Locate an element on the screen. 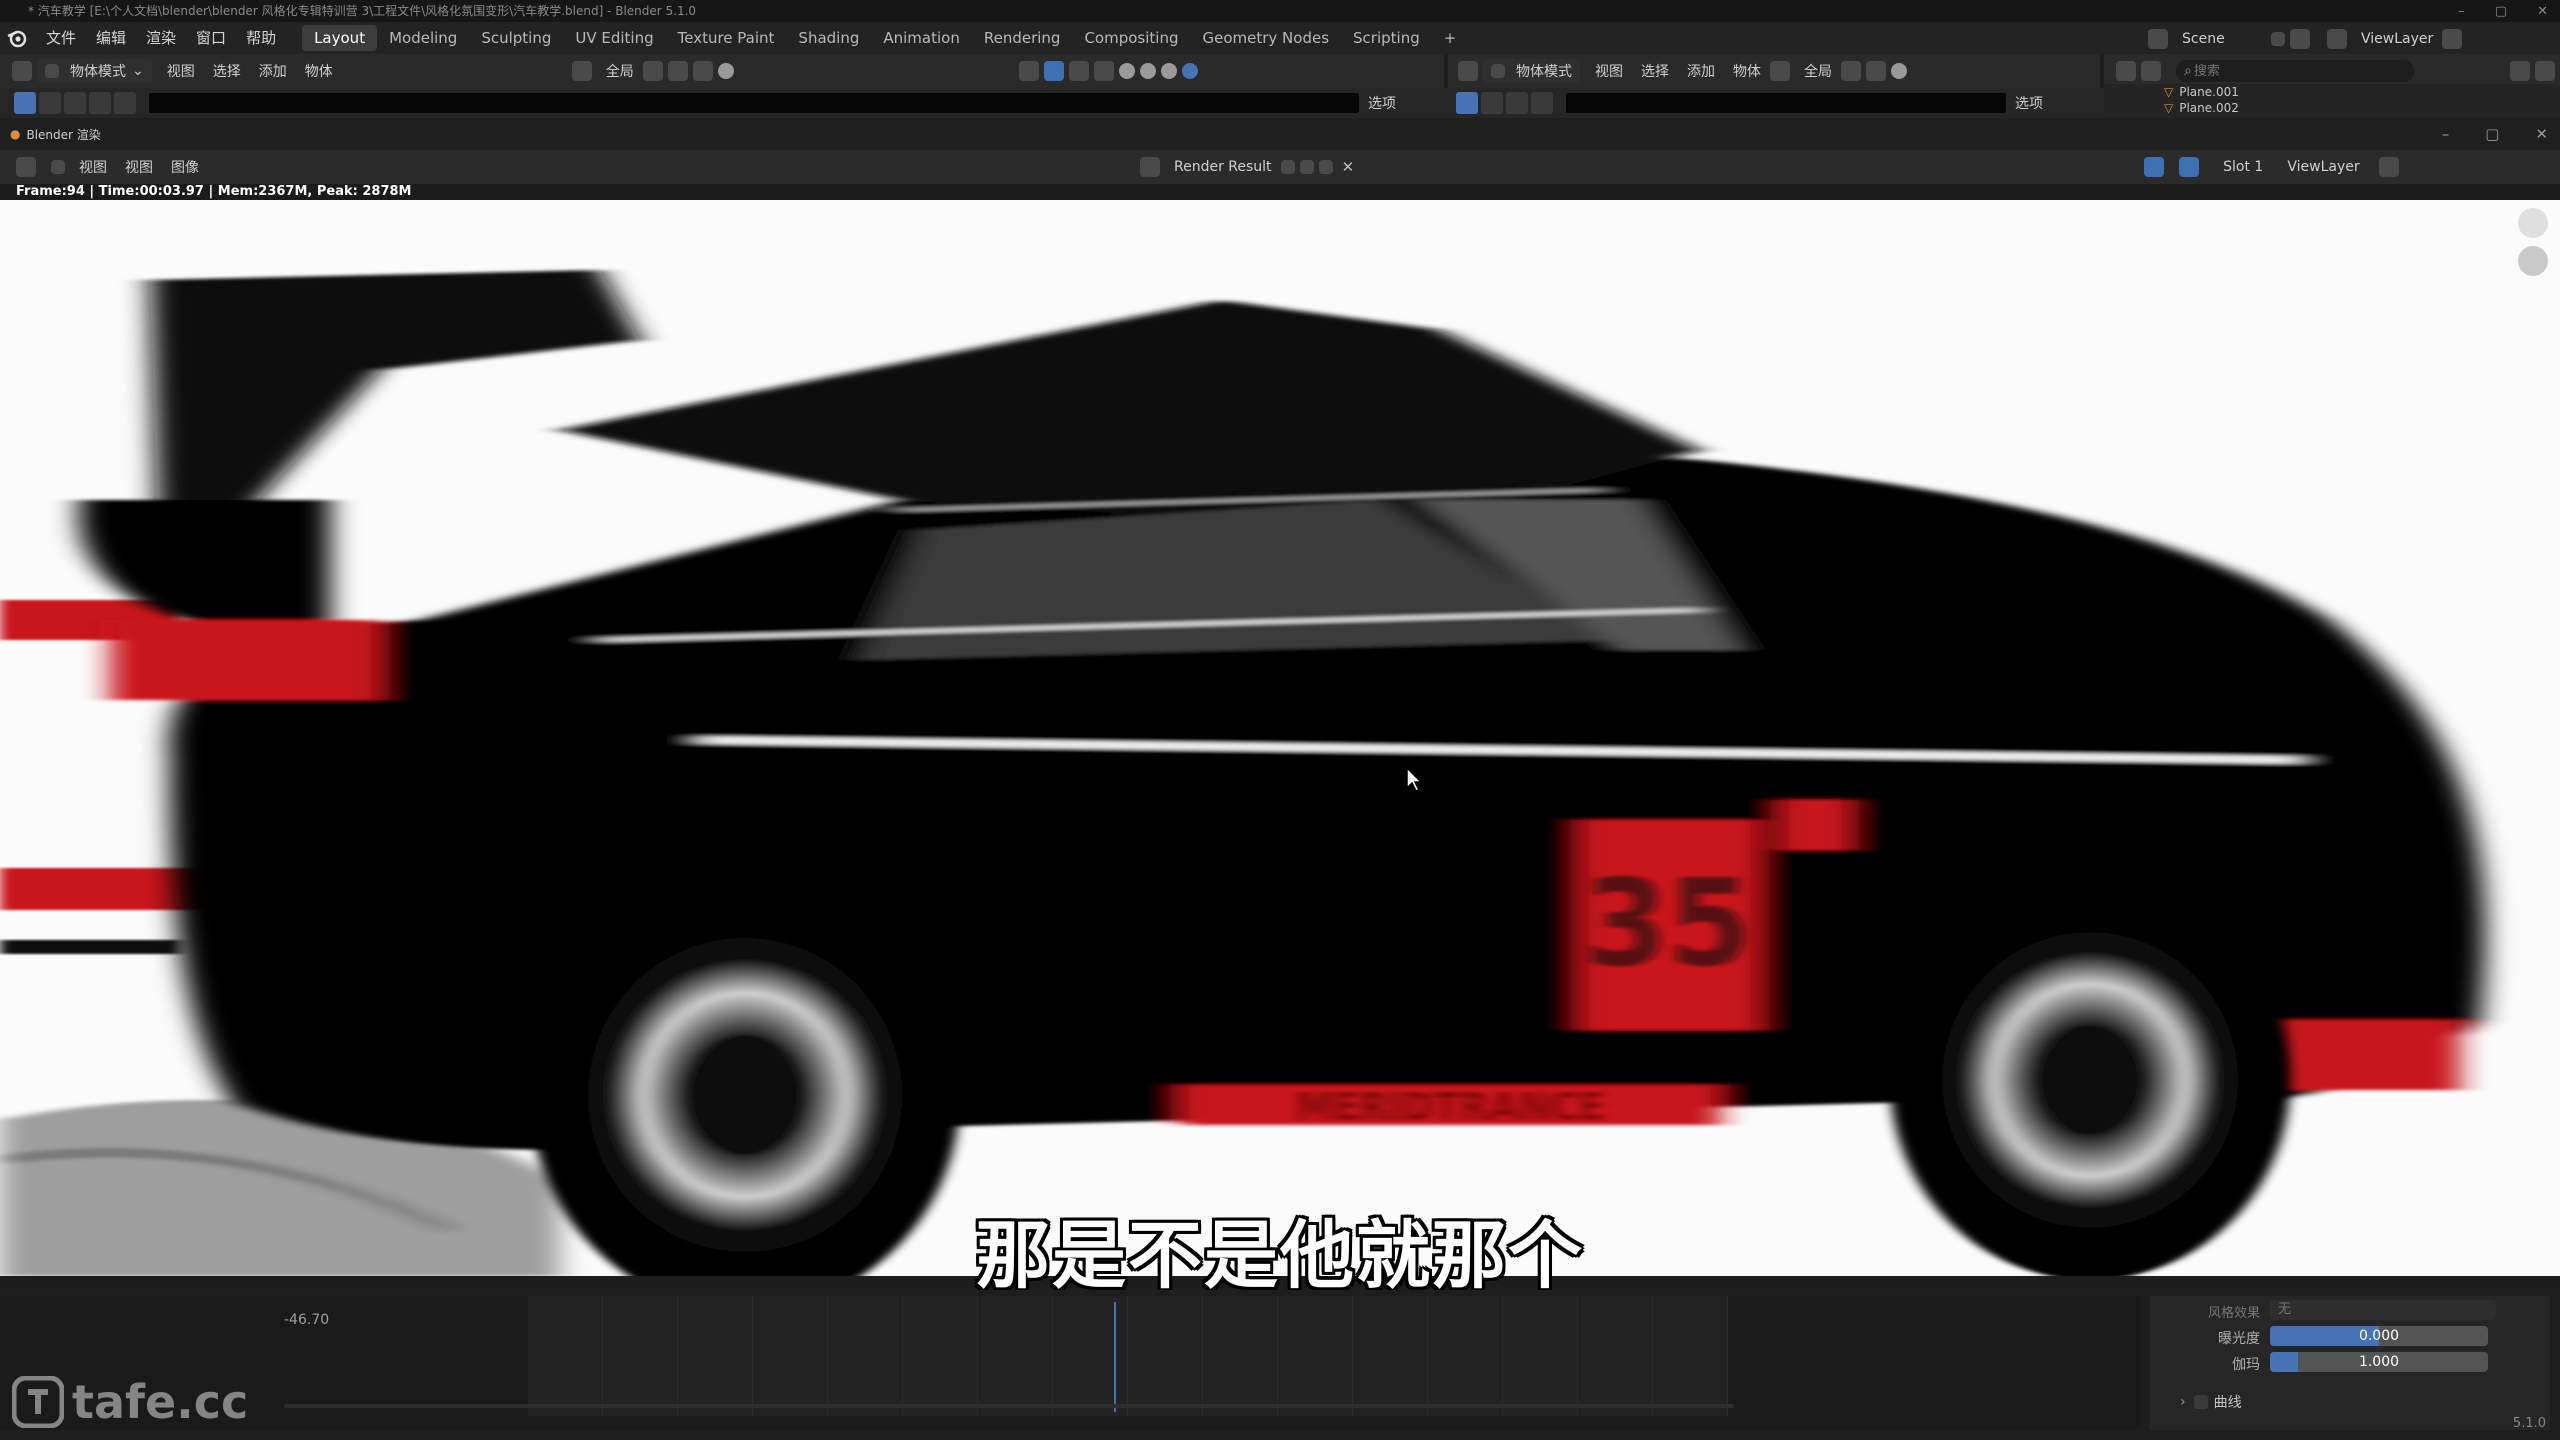  select-mode-extend-icon is located at coordinates (50, 103).